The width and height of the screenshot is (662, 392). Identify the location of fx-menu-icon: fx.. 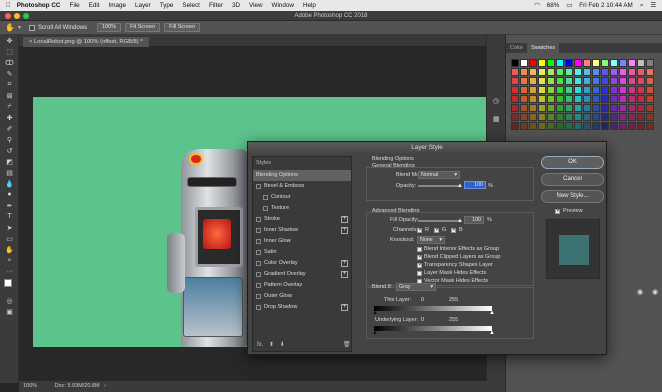
(260, 345).